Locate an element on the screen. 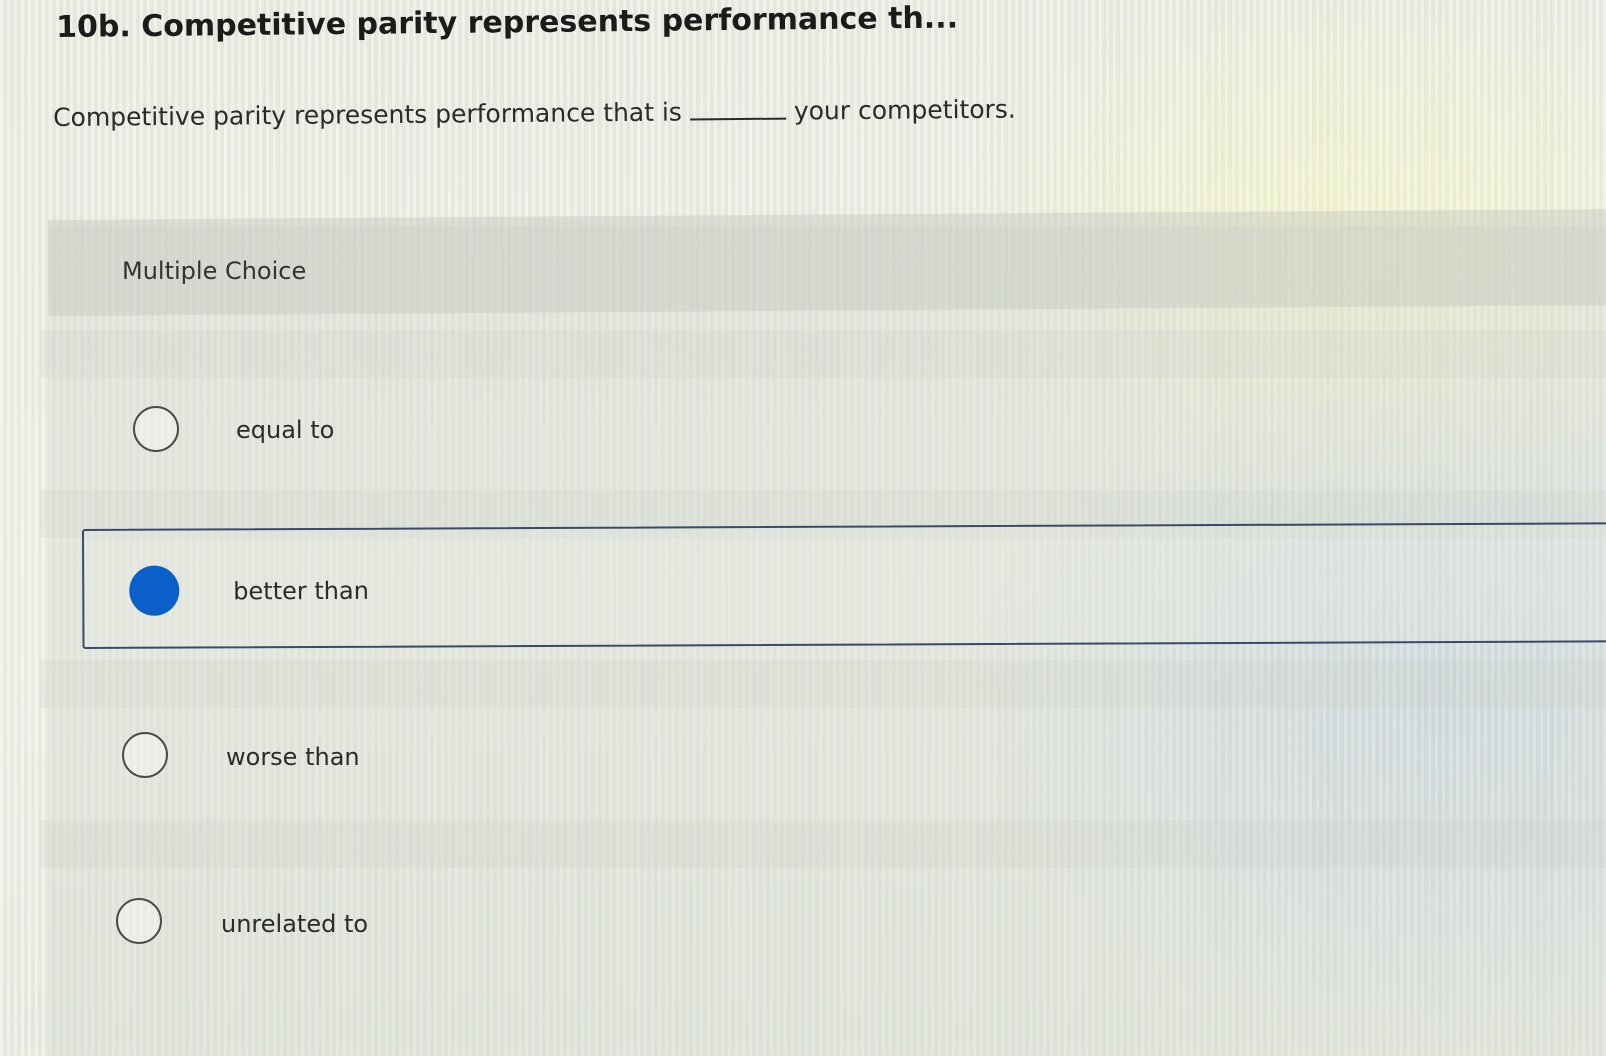  prompt-text-after: your competitors. is located at coordinates (904, 110).